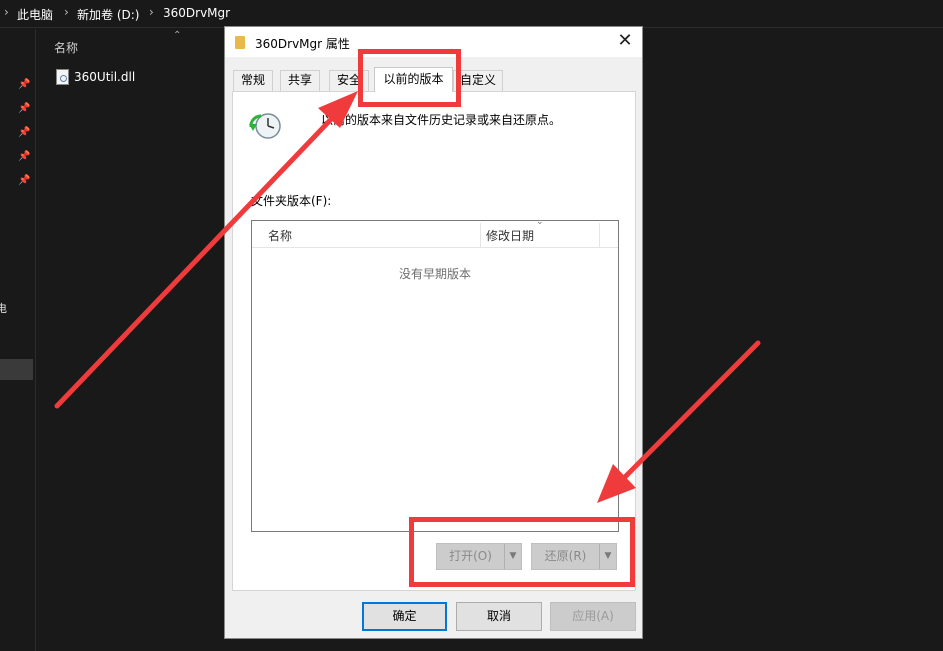  I want to click on column-header-name: 名称, so click(66, 47).